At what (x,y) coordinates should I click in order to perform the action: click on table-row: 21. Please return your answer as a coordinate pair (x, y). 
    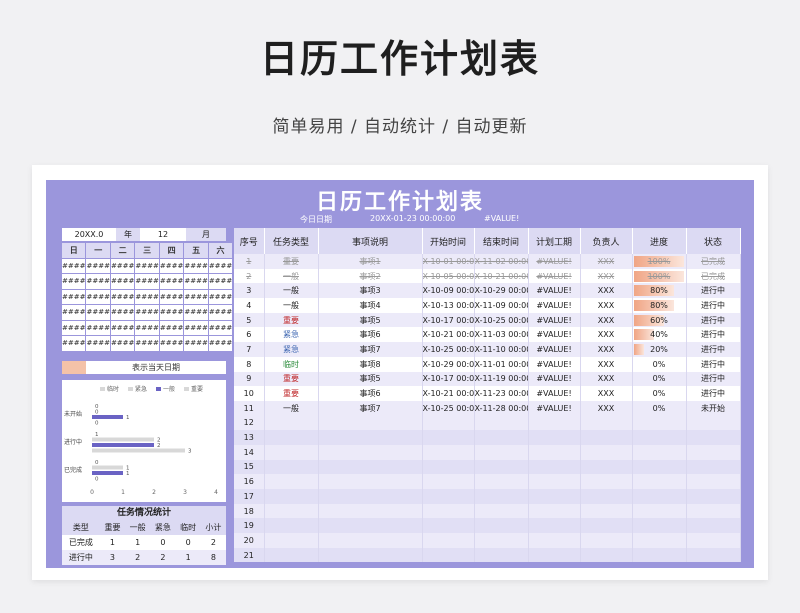
    Looking at the image, I should click on (487, 555).